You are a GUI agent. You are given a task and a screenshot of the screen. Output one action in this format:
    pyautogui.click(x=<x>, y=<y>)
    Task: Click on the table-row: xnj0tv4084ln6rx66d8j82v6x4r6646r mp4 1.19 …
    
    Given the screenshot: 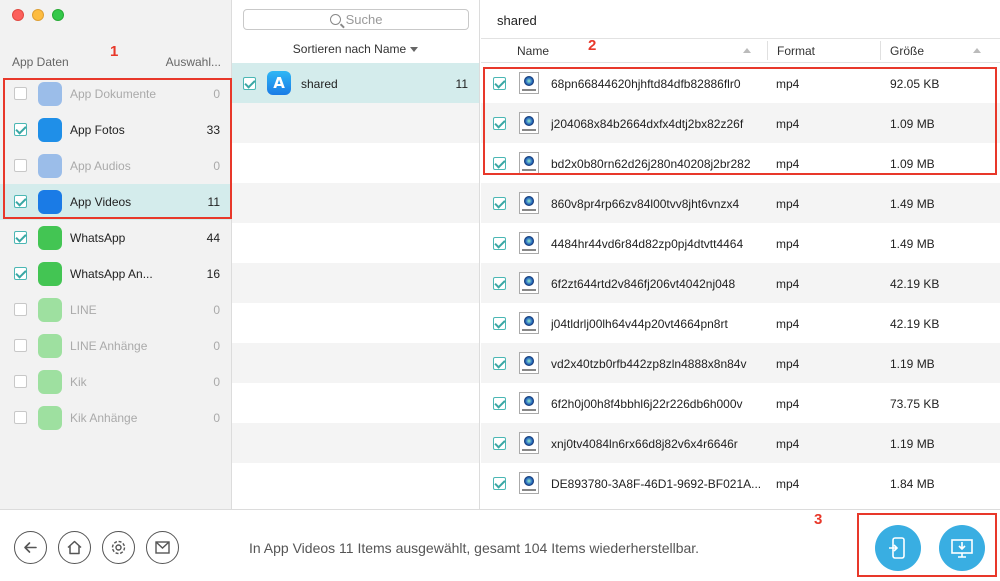 What is the action you would take?
    pyautogui.click(x=740, y=443)
    